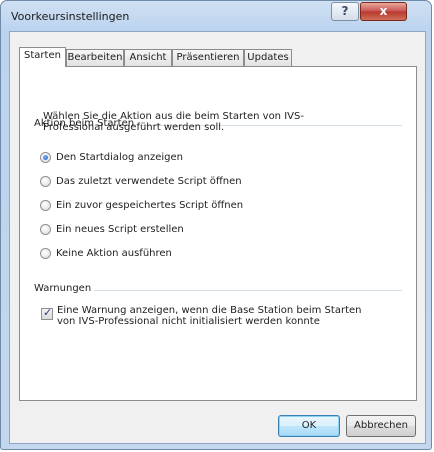  What do you see at coordinates (150, 205) in the screenshot?
I see `radio-label: Ein zuvor gespeichertes Script öffnen` at bounding box center [150, 205].